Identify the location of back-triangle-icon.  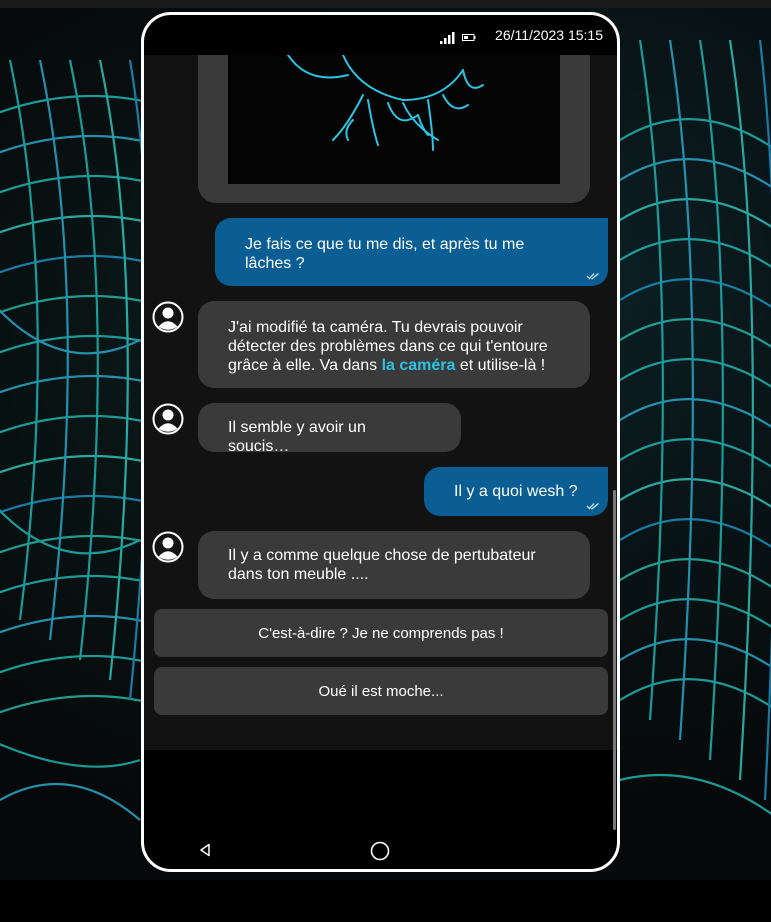
(205, 850).